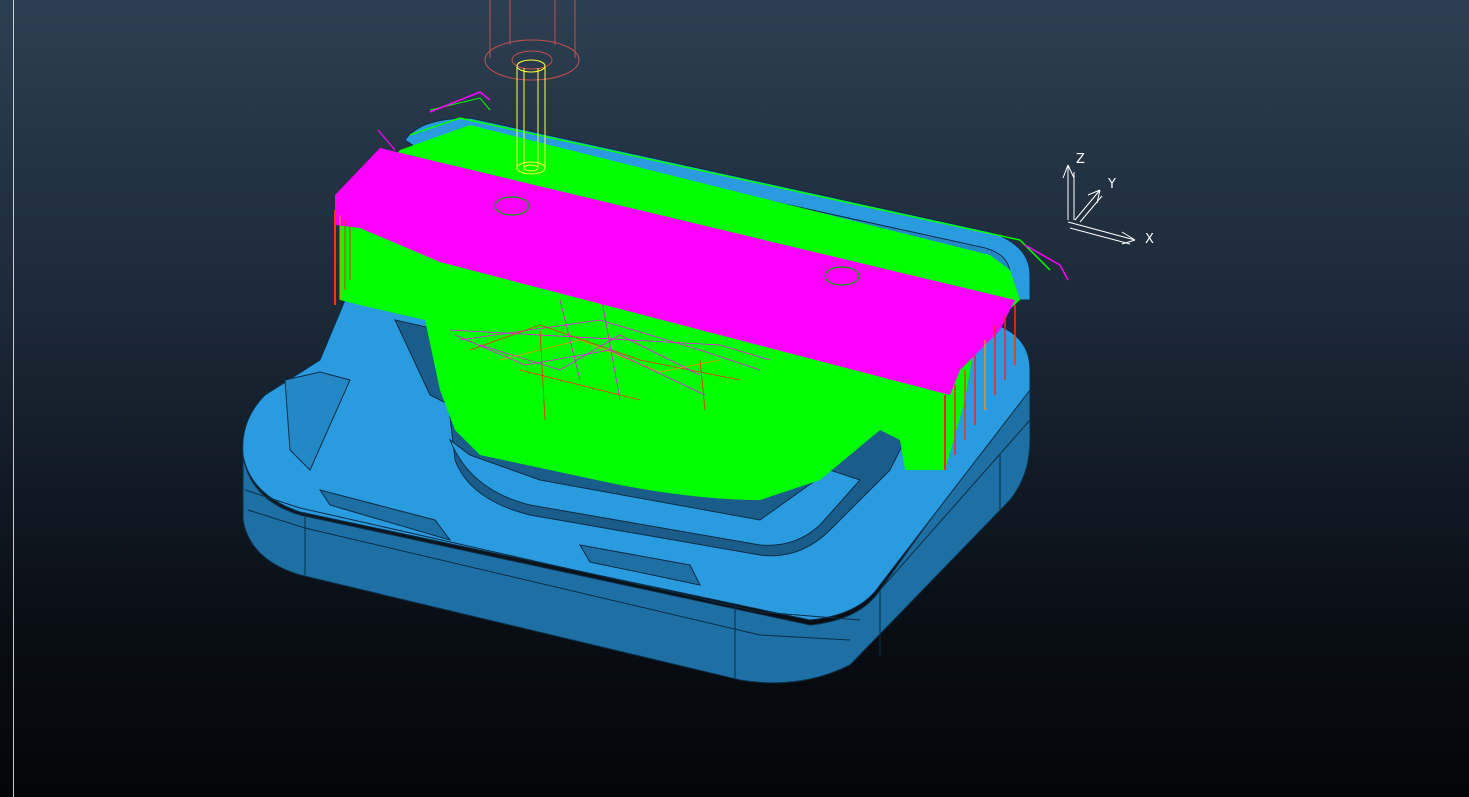 This screenshot has width=1469, height=797. Describe the element at coordinates (1101, 233) in the screenshot. I see `x-axis-arrow` at that location.